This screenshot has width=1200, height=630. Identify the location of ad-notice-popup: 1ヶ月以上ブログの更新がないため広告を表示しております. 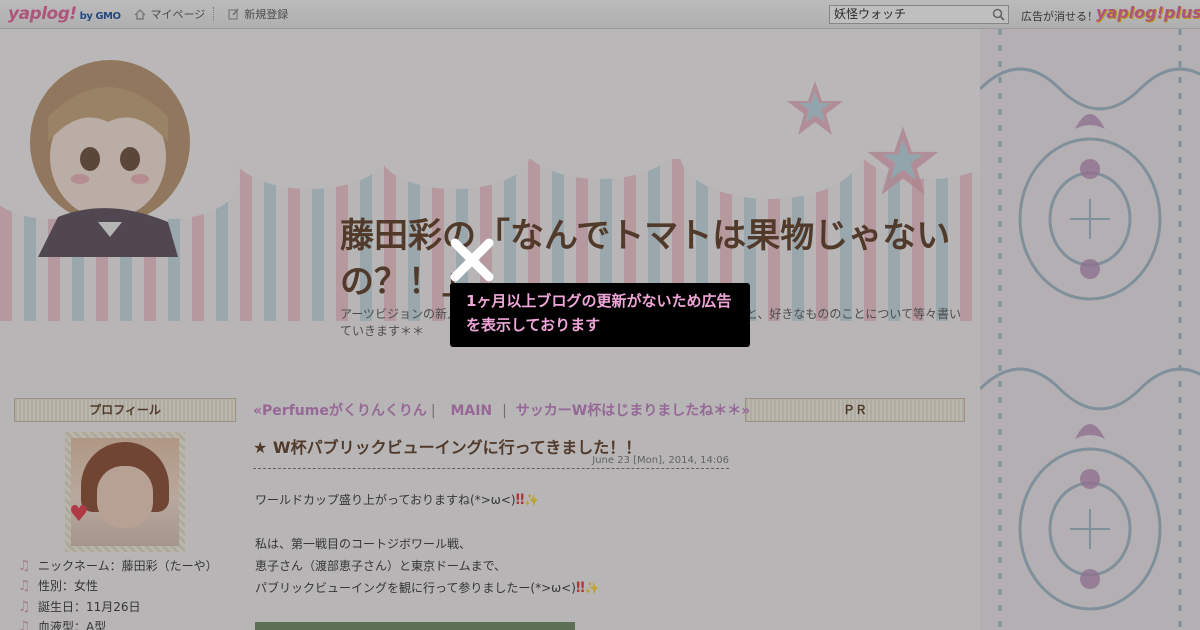
(600, 315).